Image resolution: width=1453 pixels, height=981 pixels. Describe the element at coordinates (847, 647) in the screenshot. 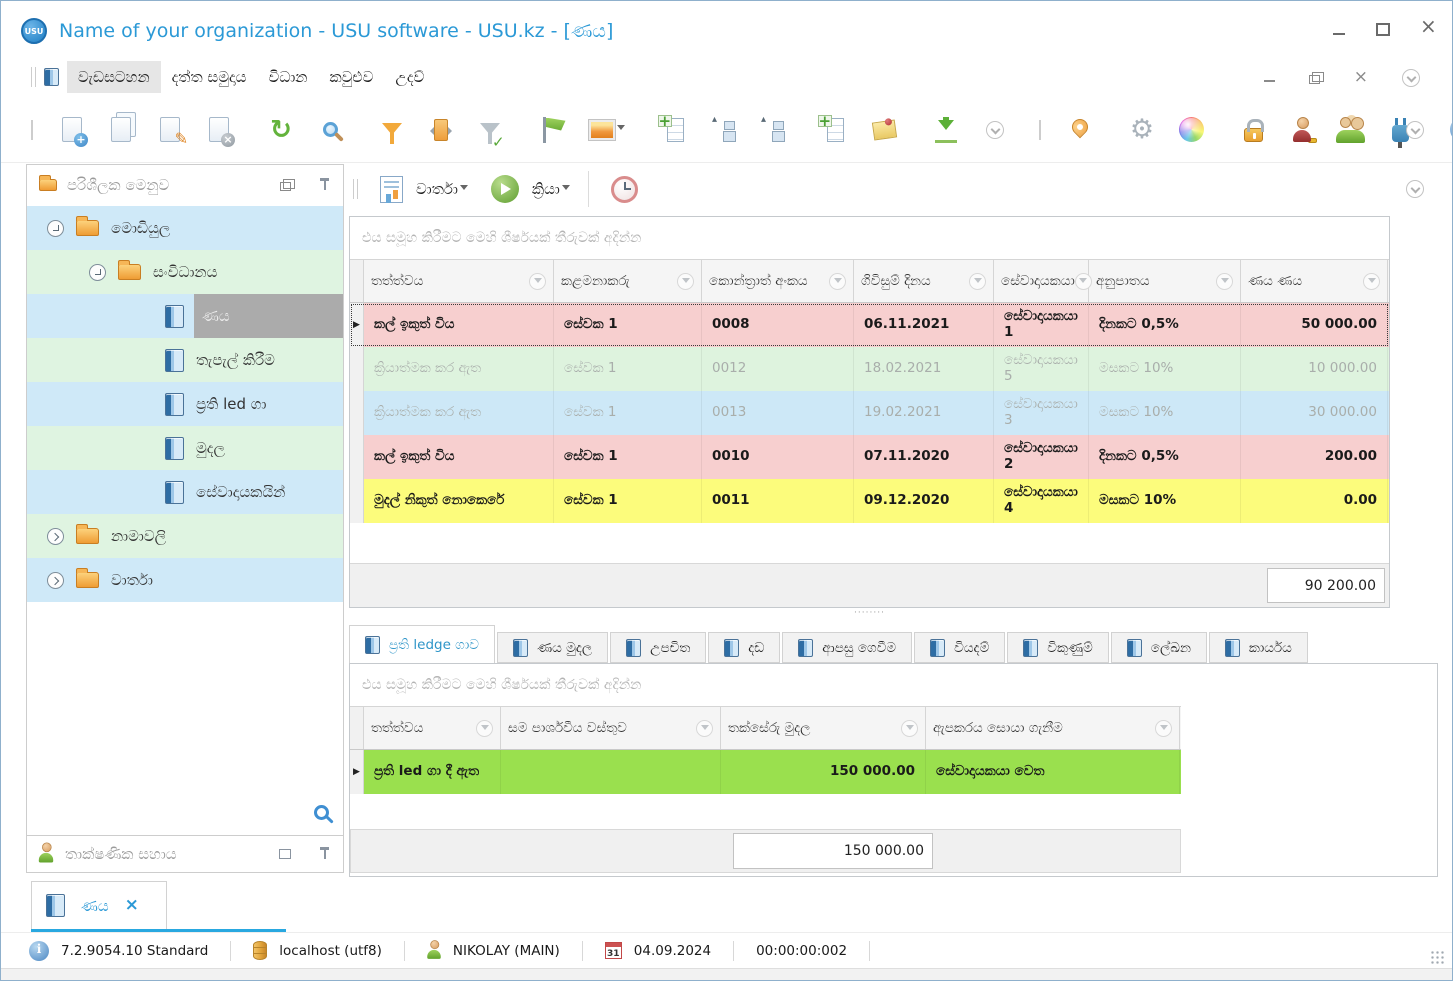

I see `tab-repayment: ආපසු ගෙවීම` at that location.